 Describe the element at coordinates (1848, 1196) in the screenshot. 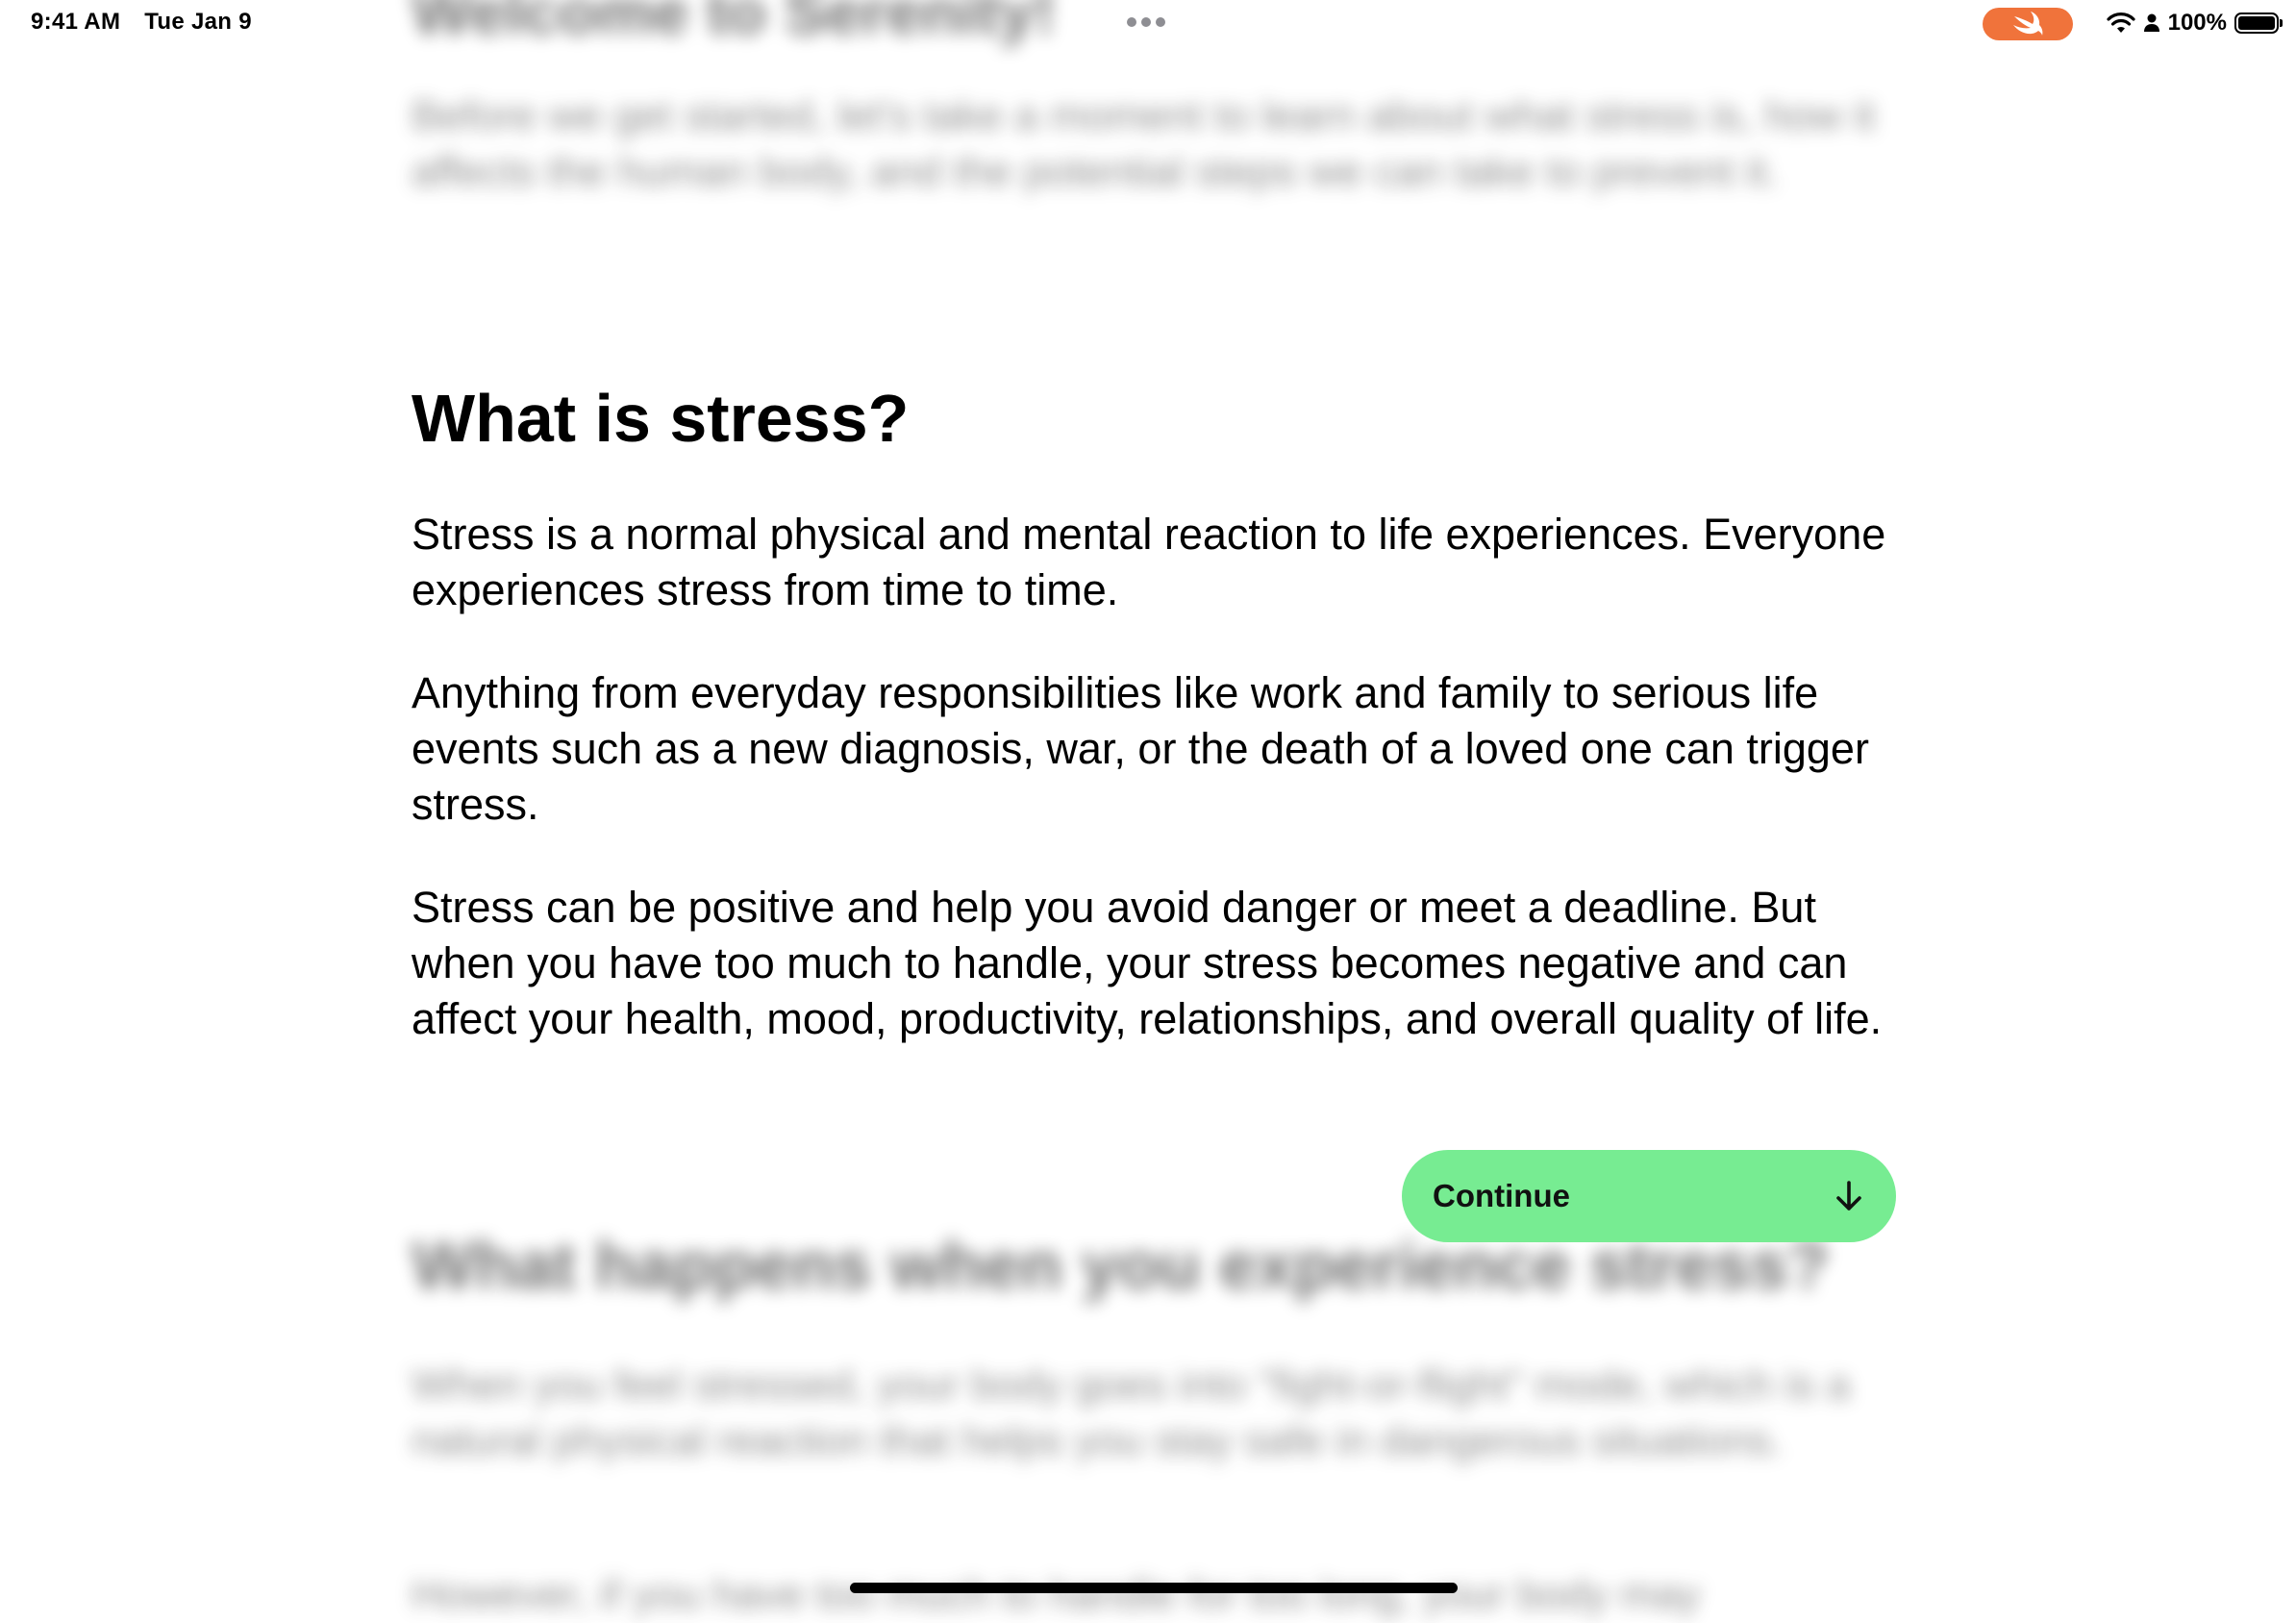

I see `arrow-down-icon` at that location.